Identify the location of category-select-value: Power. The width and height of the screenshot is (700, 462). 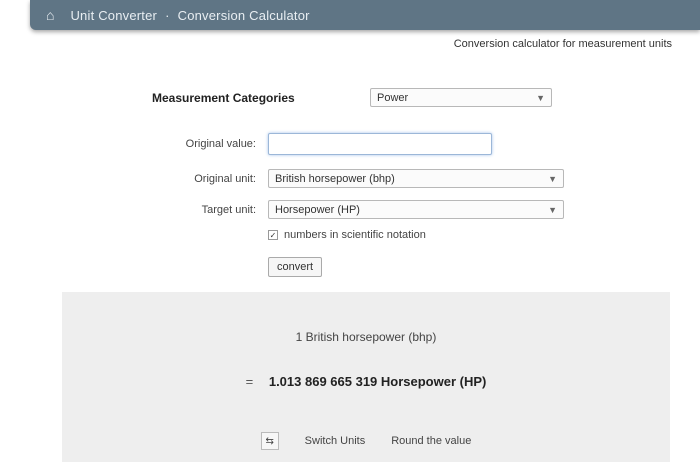
(393, 97).